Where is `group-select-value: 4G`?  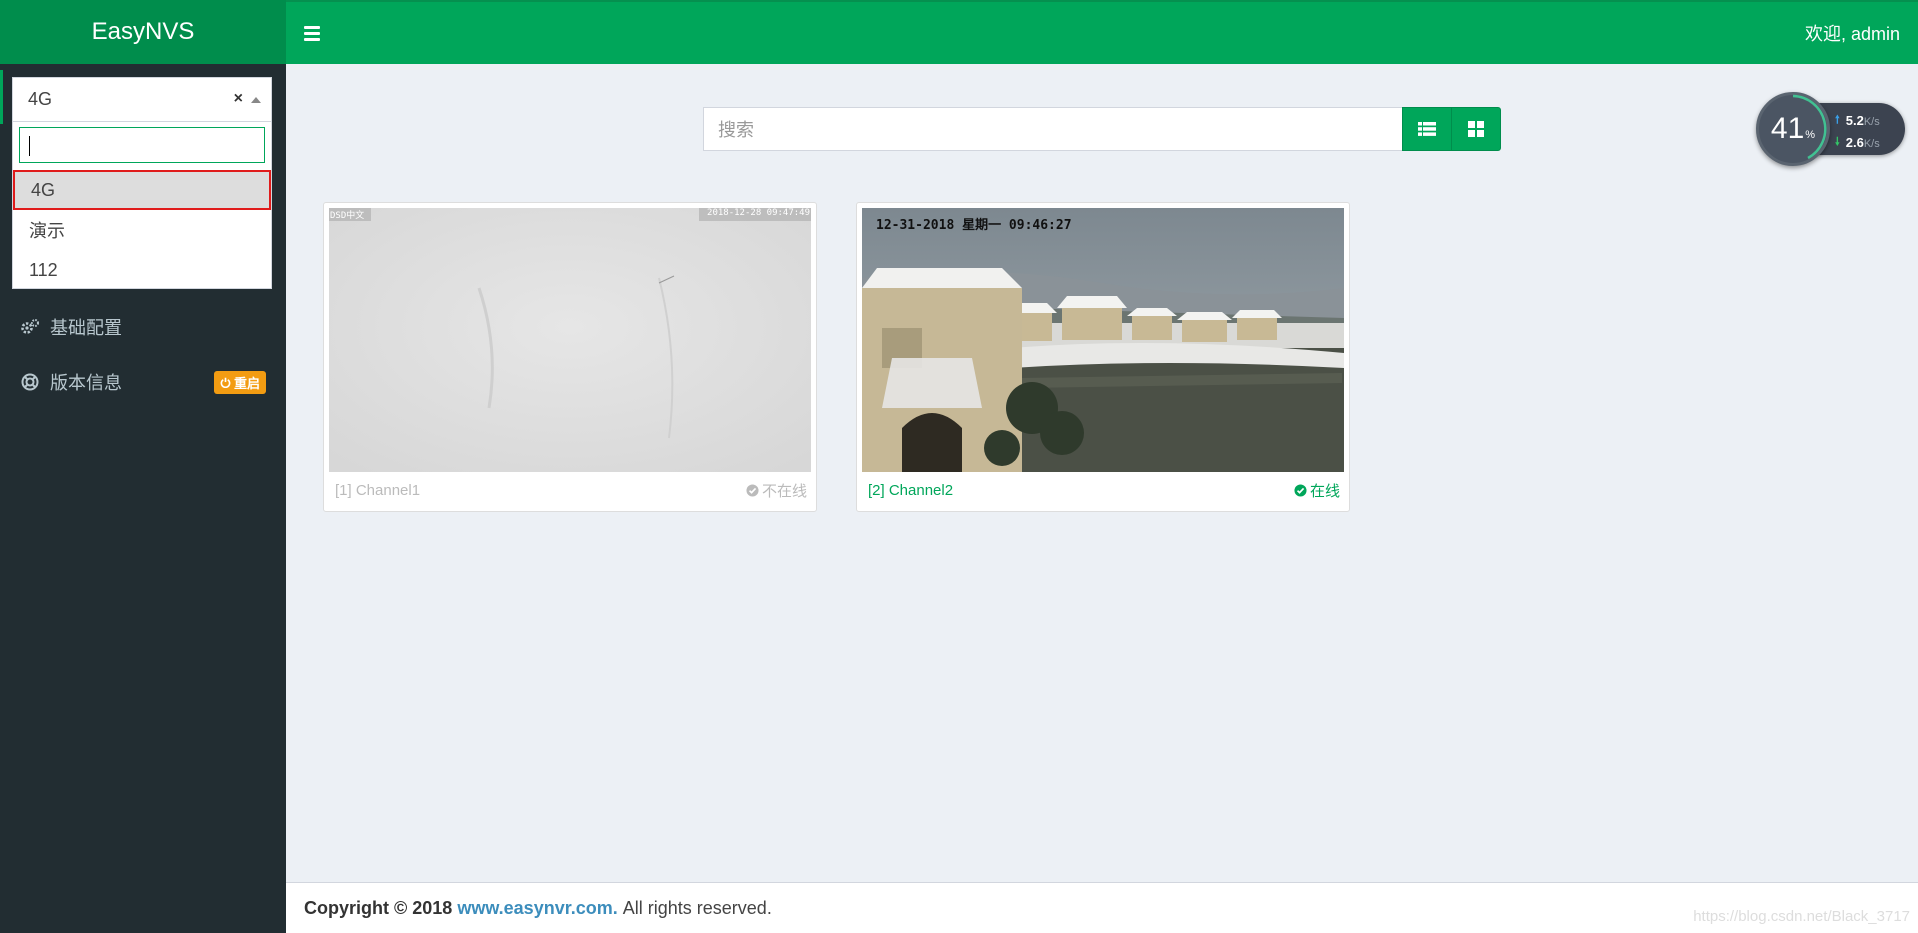 group-select-value: 4G is located at coordinates (40, 99).